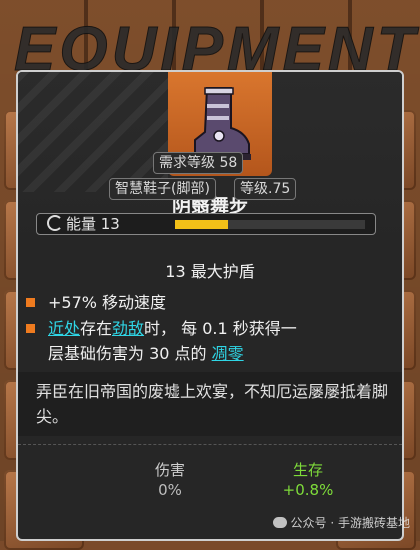  Describe the element at coordinates (128, 328) in the screenshot. I see `keyword-enemy: 劲敌` at that location.